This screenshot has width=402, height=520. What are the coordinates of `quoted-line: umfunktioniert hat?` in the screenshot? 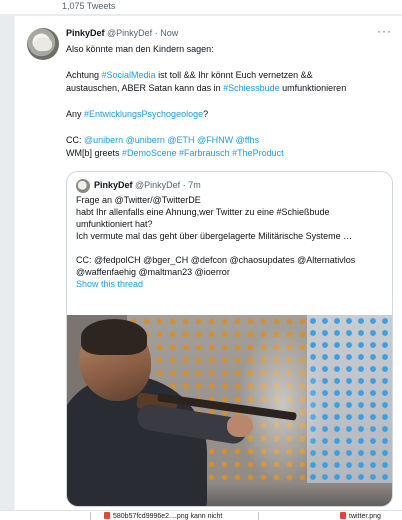 It's located at (114, 224).